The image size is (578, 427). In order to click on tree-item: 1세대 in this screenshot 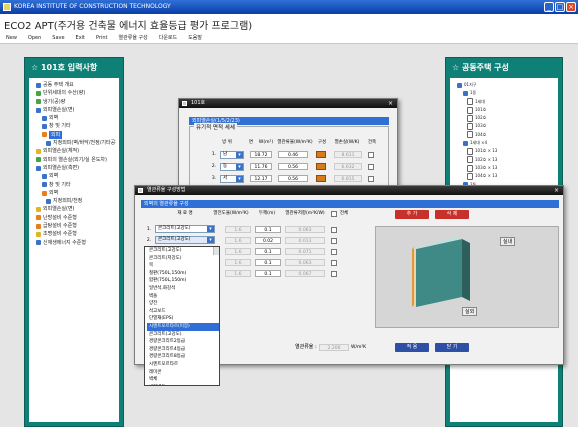, I will do `click(504, 102)`.